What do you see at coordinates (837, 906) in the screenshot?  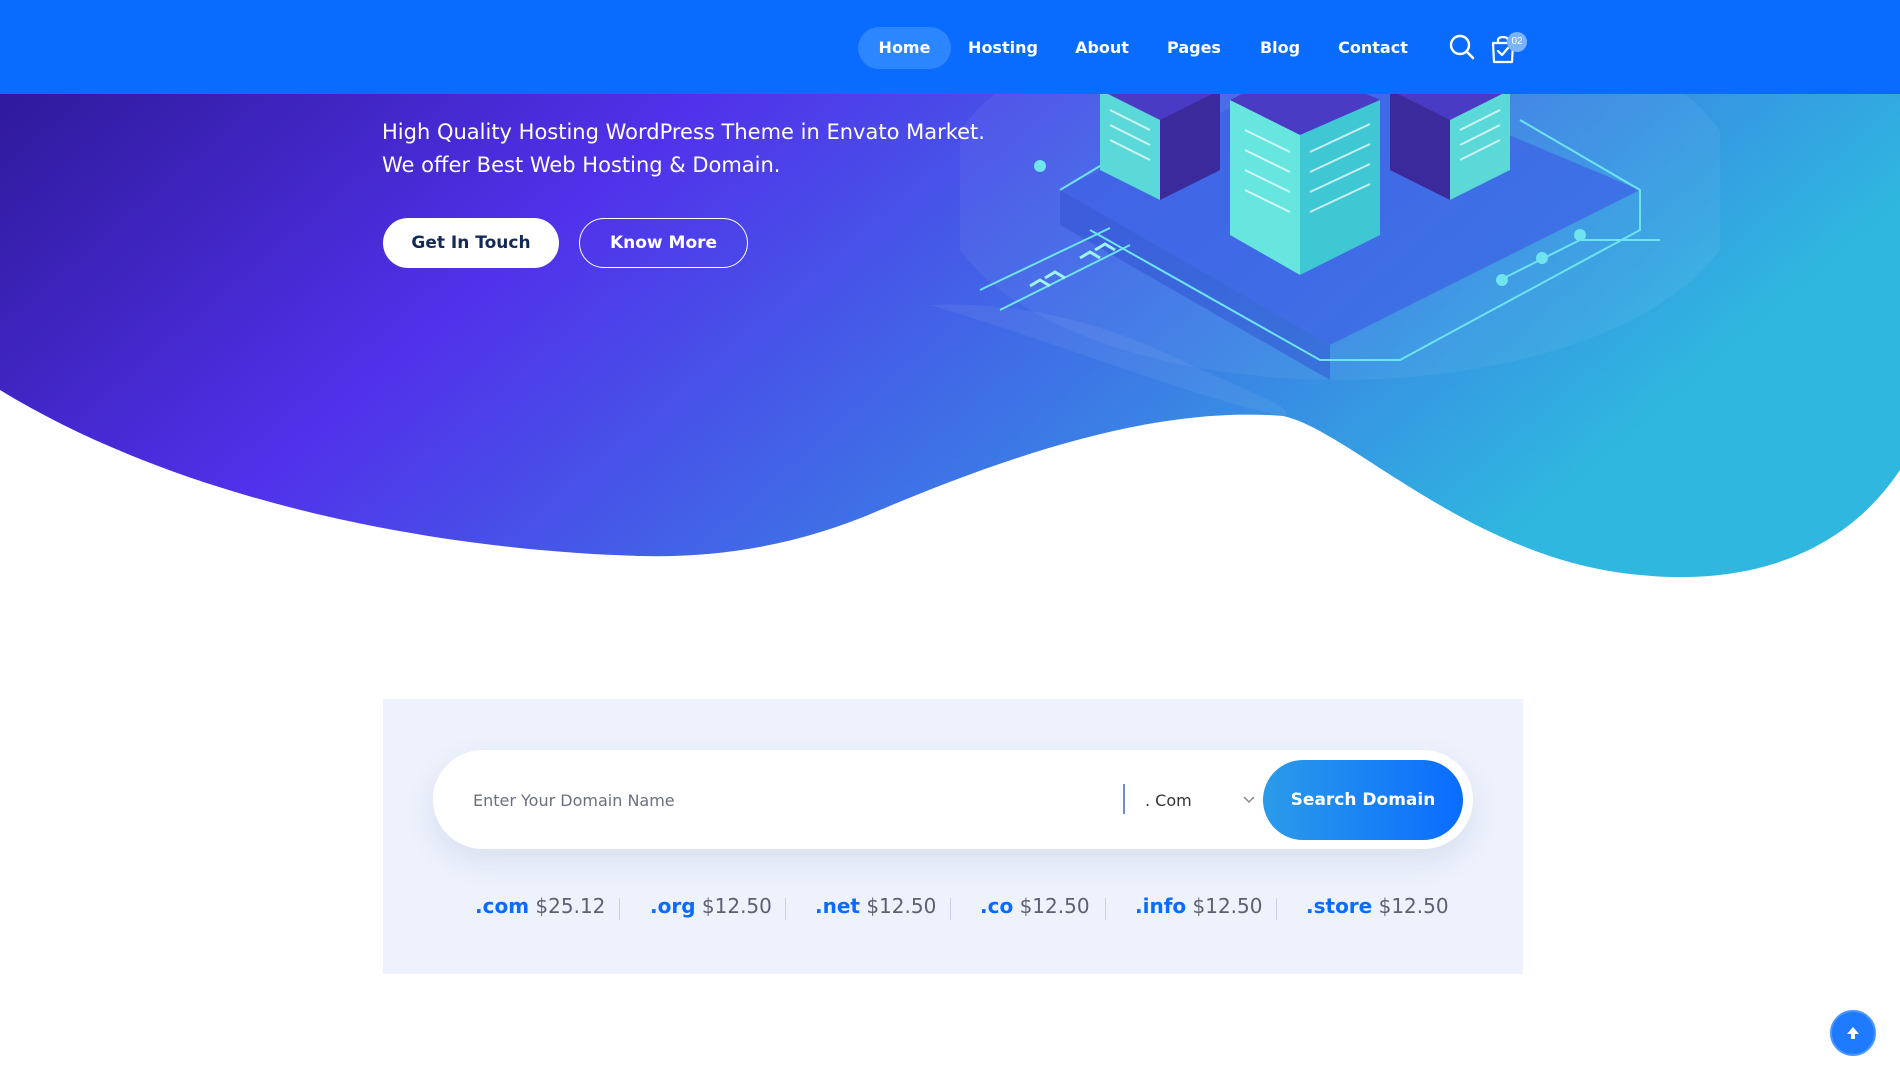 I see `price-ext: .net` at bounding box center [837, 906].